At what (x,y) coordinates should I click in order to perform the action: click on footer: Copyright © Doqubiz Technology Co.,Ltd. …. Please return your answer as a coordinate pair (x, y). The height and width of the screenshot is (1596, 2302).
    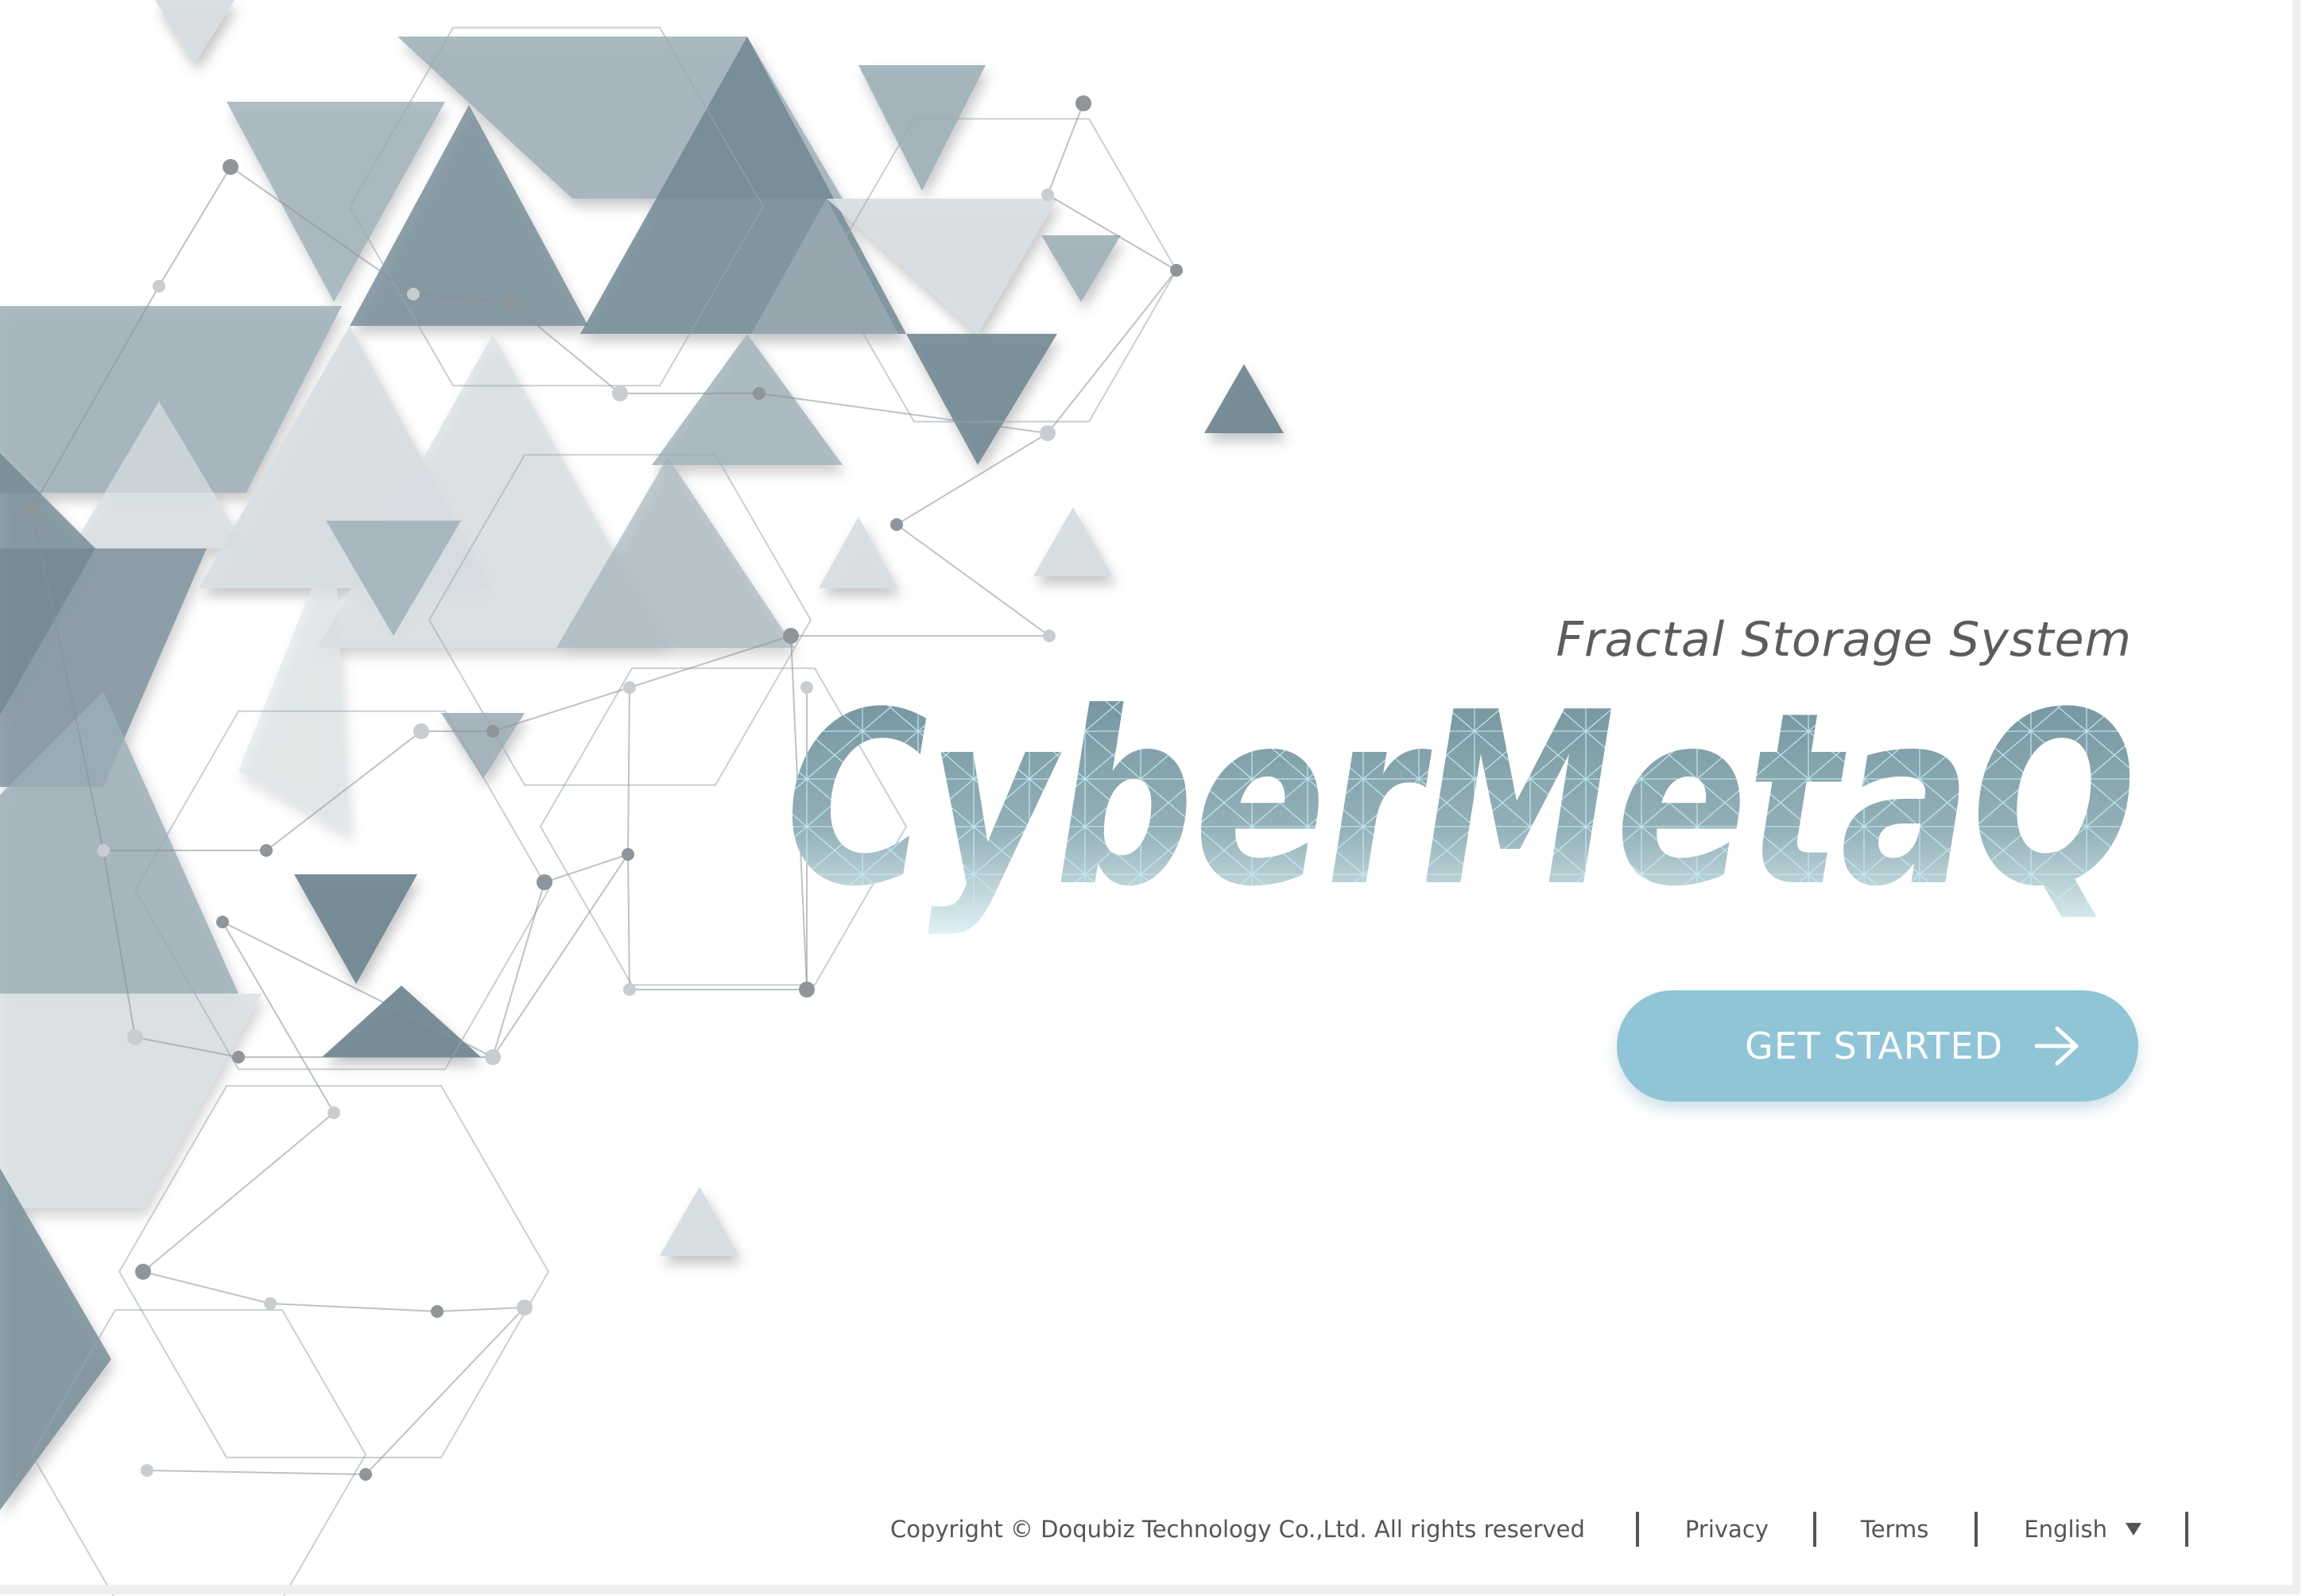
    Looking at the image, I should click on (1539, 1529).